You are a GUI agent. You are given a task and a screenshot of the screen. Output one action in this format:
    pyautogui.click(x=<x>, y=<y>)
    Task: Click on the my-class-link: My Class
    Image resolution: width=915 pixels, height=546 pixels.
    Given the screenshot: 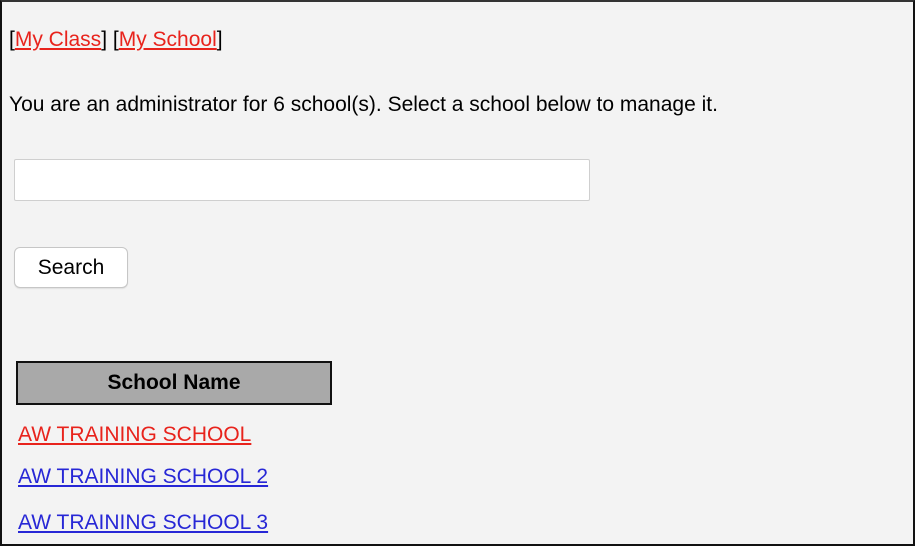 What is the action you would take?
    pyautogui.click(x=58, y=39)
    